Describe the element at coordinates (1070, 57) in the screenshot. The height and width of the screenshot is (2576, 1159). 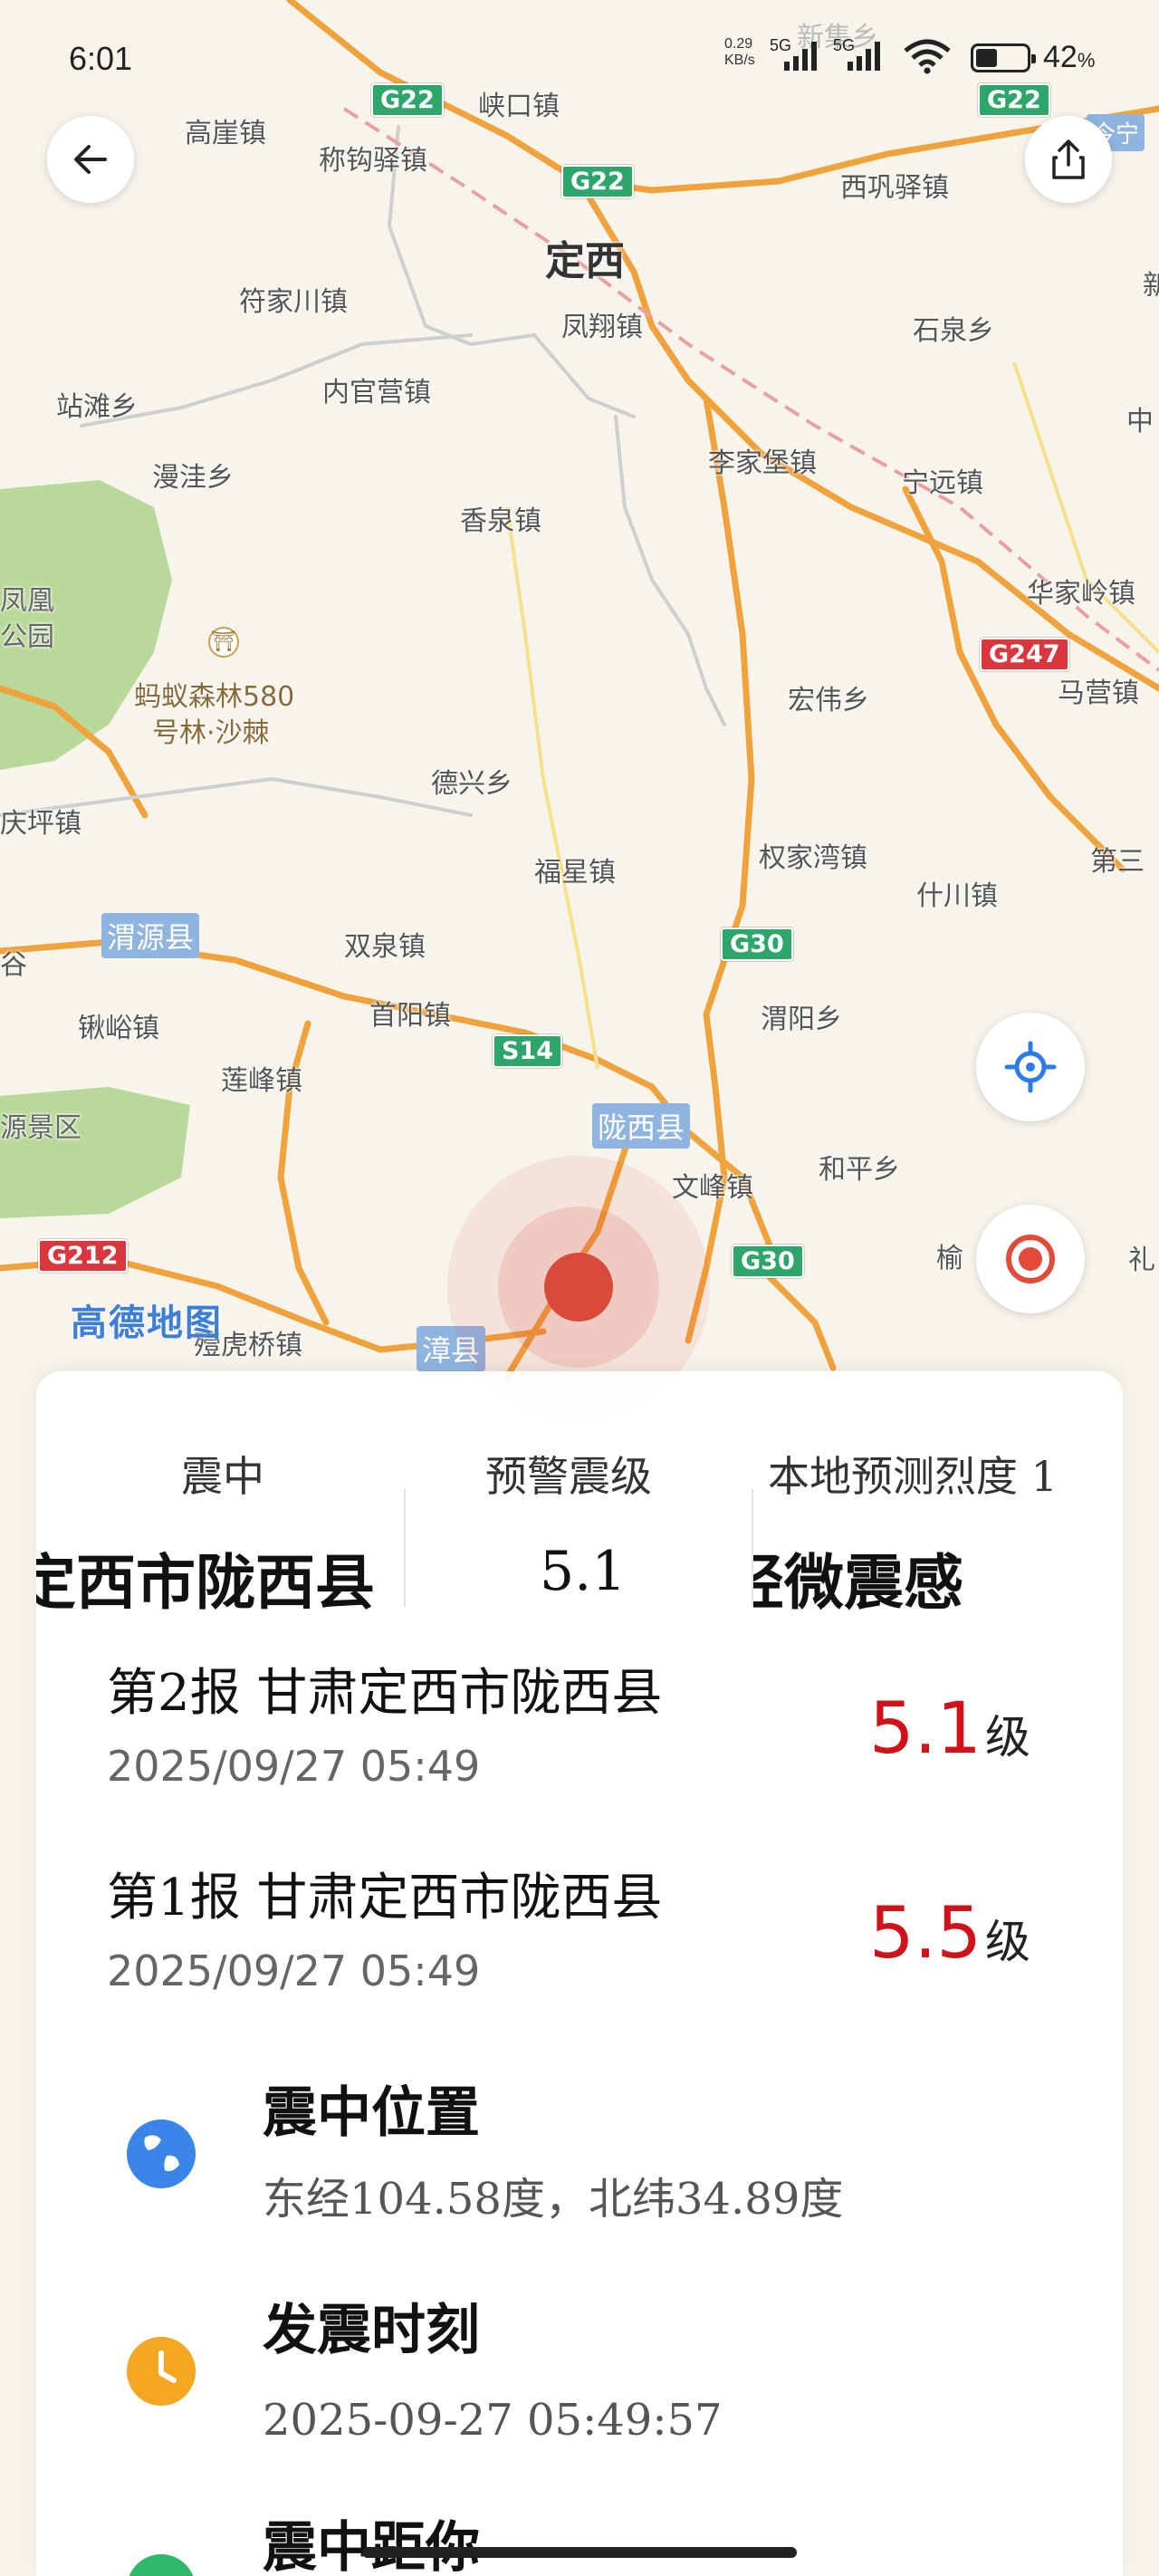
I see `battery-percent: 42%` at that location.